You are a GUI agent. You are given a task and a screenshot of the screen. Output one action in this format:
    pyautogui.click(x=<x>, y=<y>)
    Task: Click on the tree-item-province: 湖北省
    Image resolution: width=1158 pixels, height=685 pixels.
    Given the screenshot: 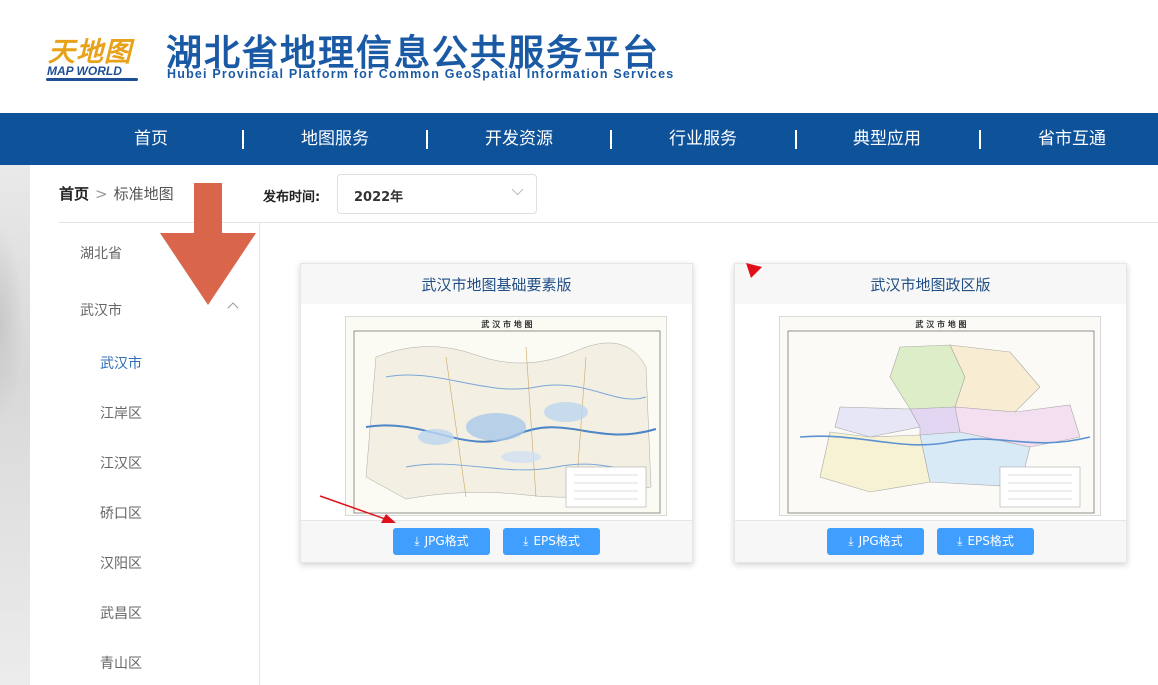 What is the action you would take?
    pyautogui.click(x=101, y=253)
    